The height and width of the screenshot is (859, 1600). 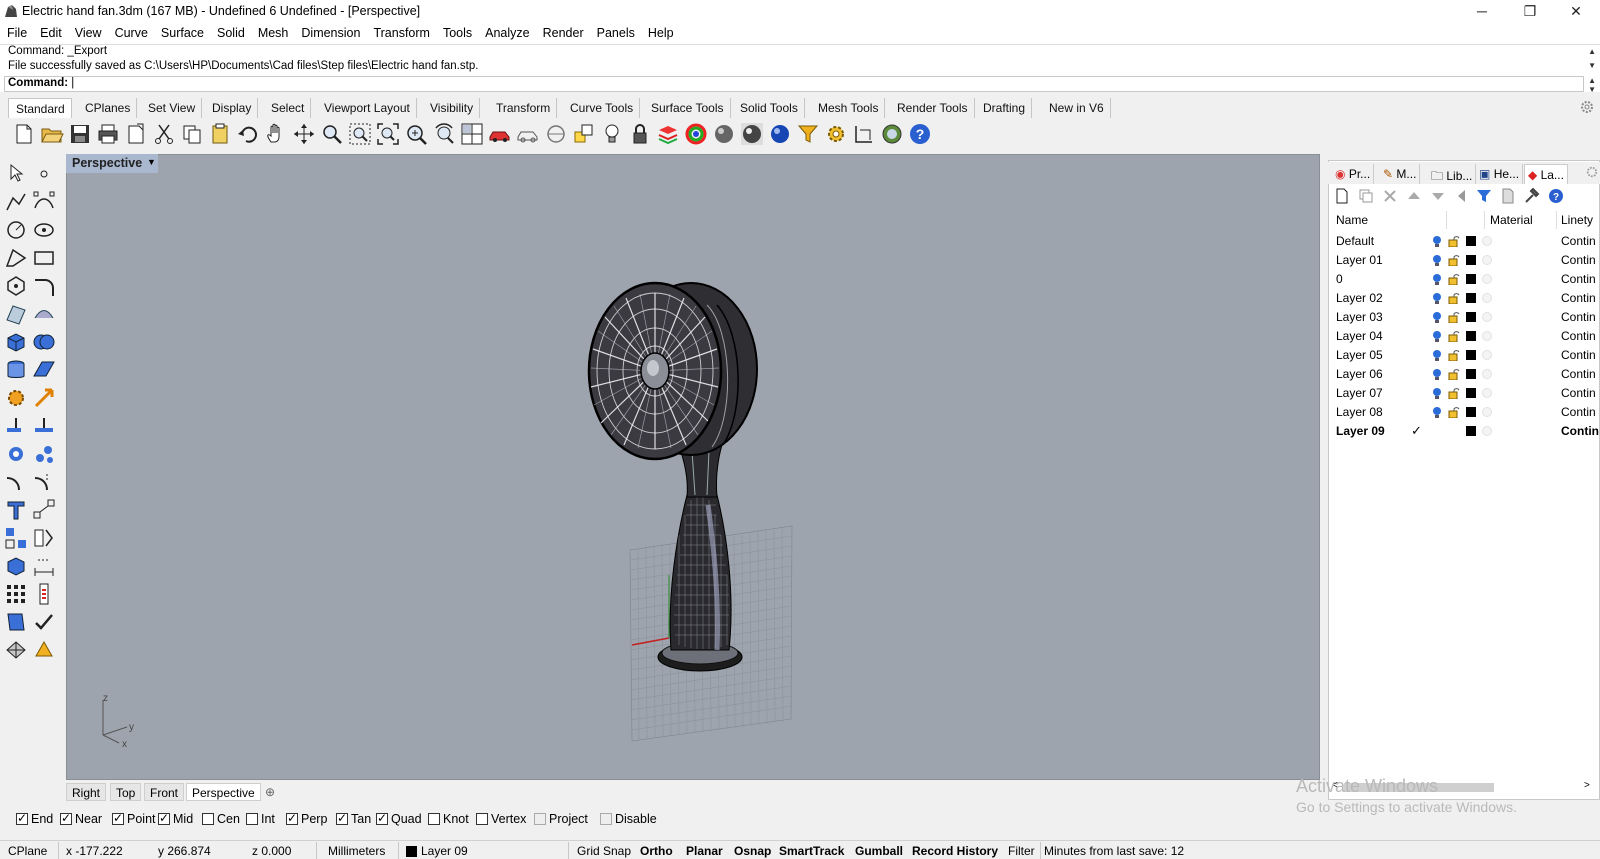 What do you see at coordinates (16, 454) in the screenshot?
I see `rotate-tool-icon` at bounding box center [16, 454].